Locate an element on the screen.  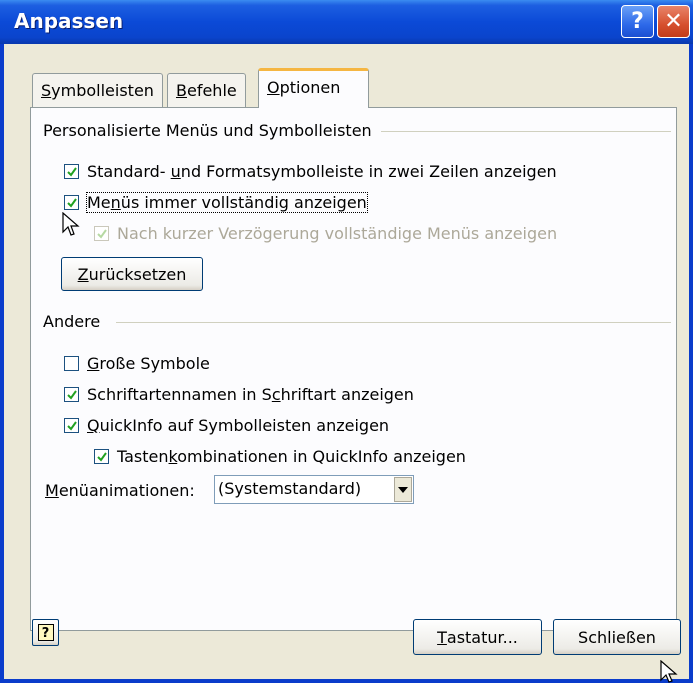
tab-befehle: Befehle is located at coordinates (206, 90).